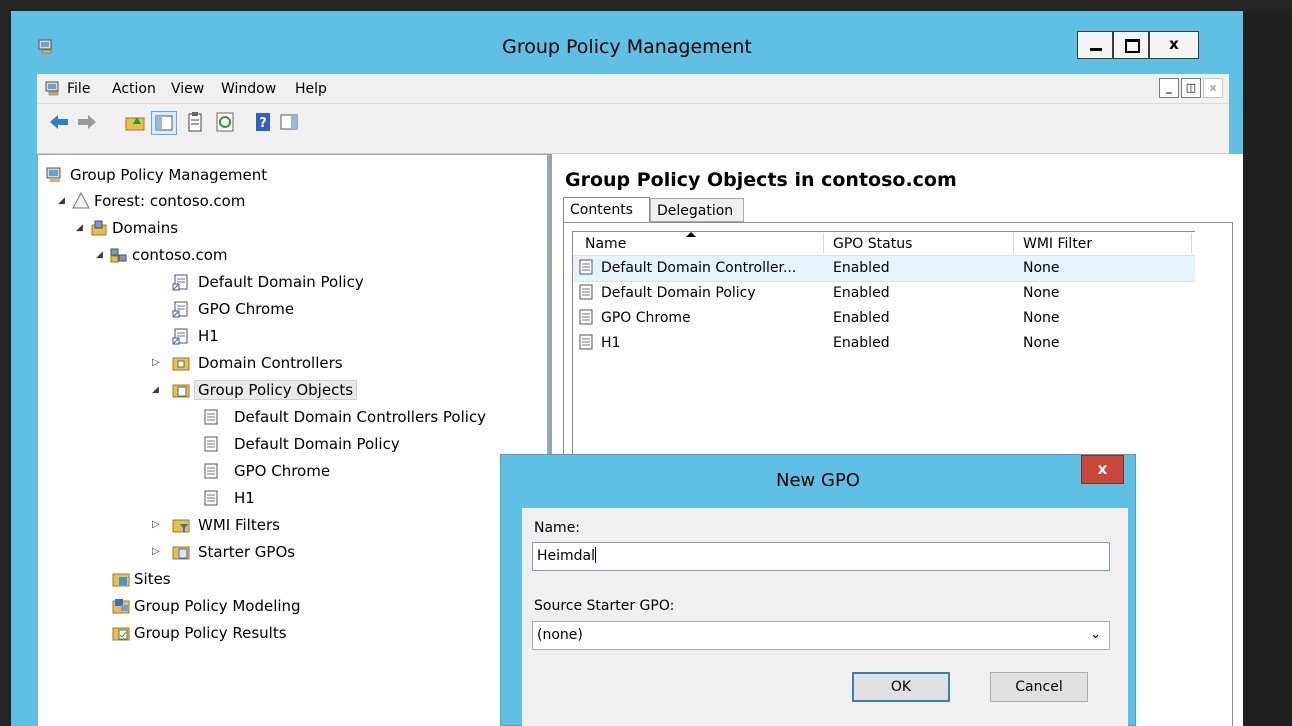 Image resolution: width=1292 pixels, height=726 pixels. I want to click on tree-label: H1, so click(244, 498).